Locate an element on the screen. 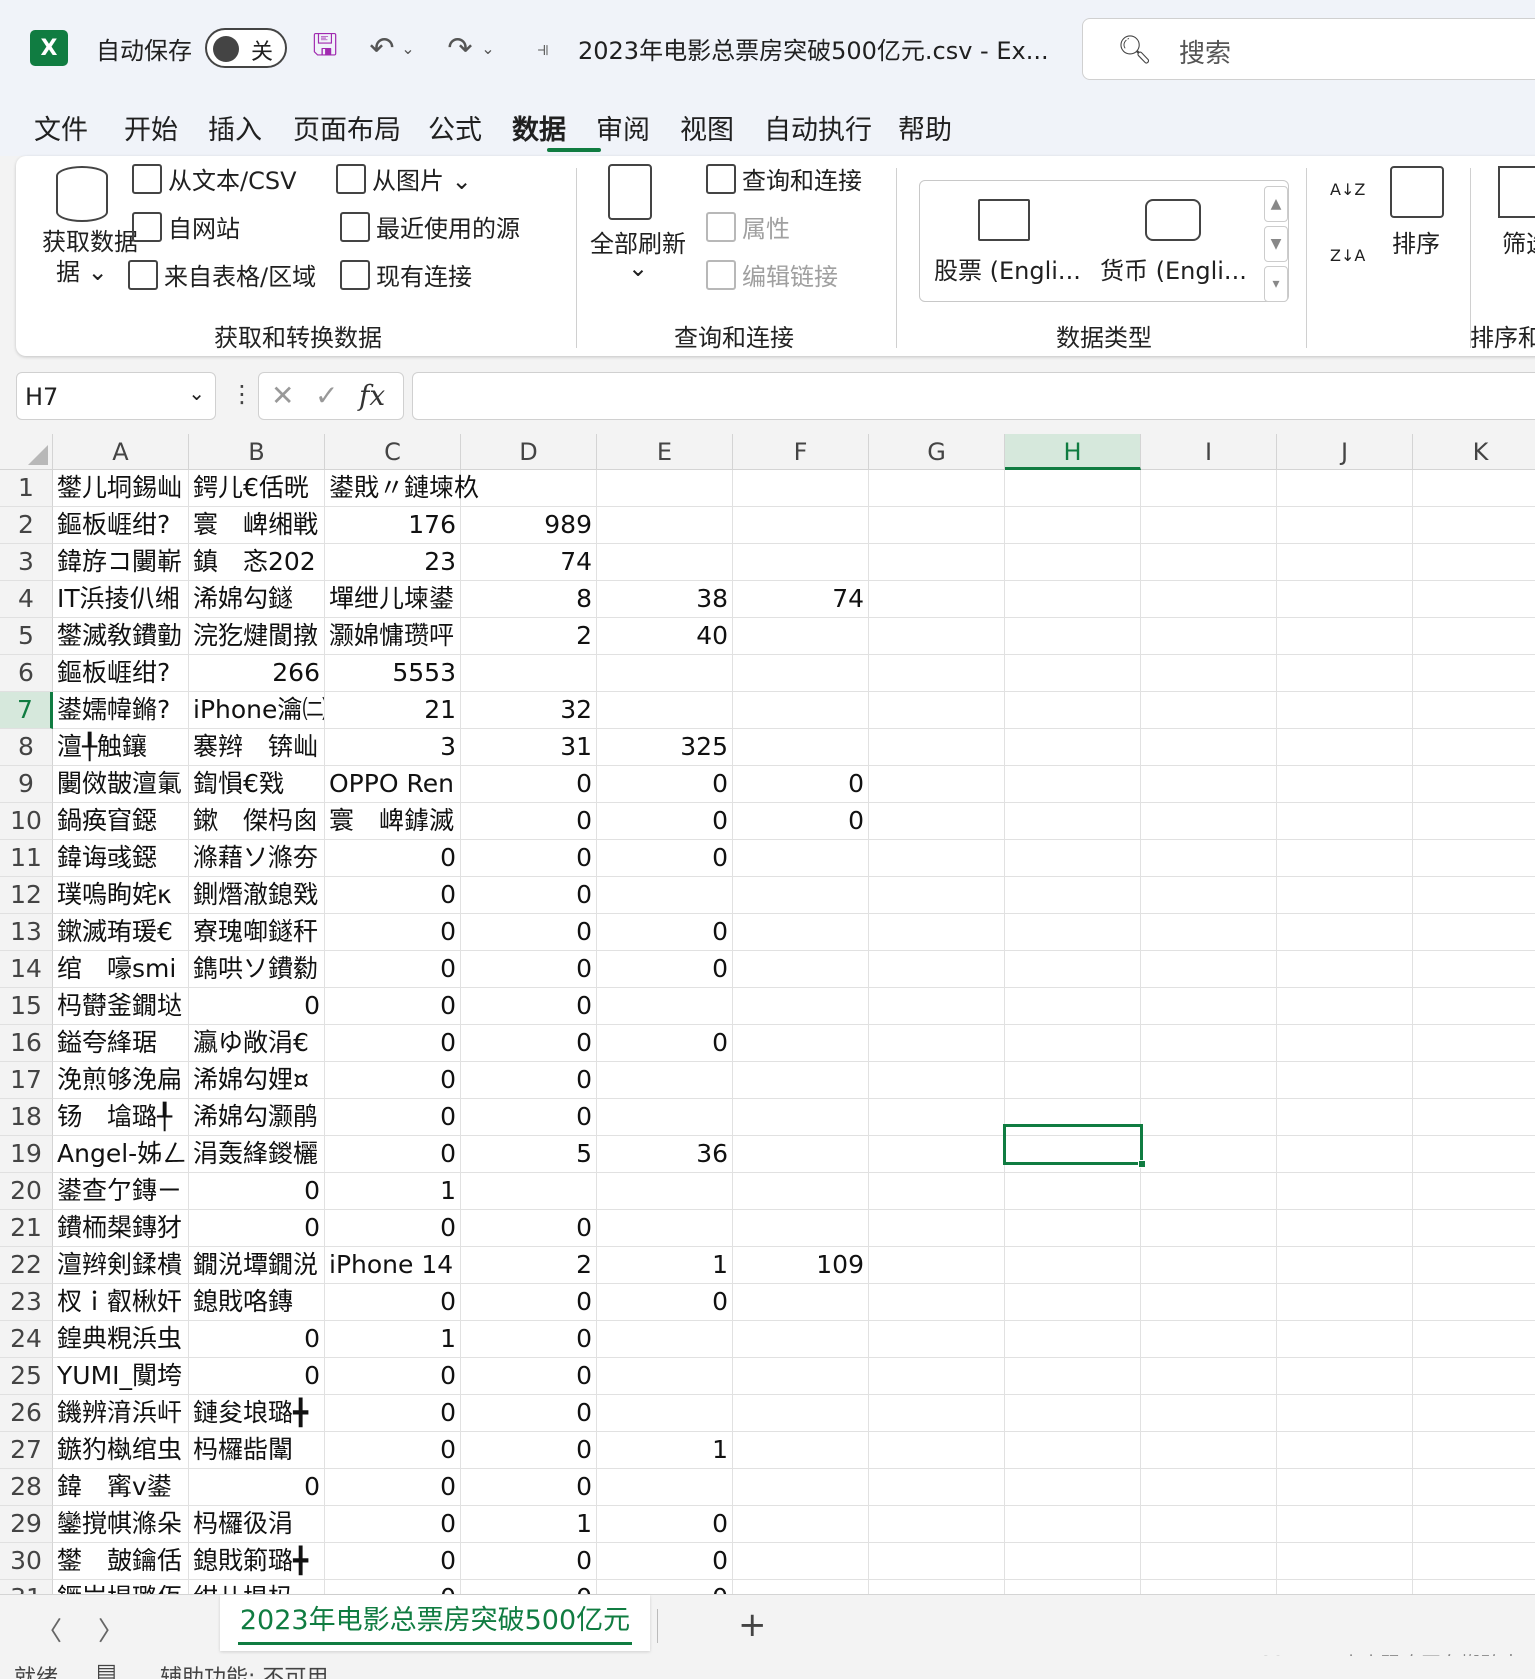 The height and width of the screenshot is (1679, 1535). cell-d20 is located at coordinates (529, 1191).